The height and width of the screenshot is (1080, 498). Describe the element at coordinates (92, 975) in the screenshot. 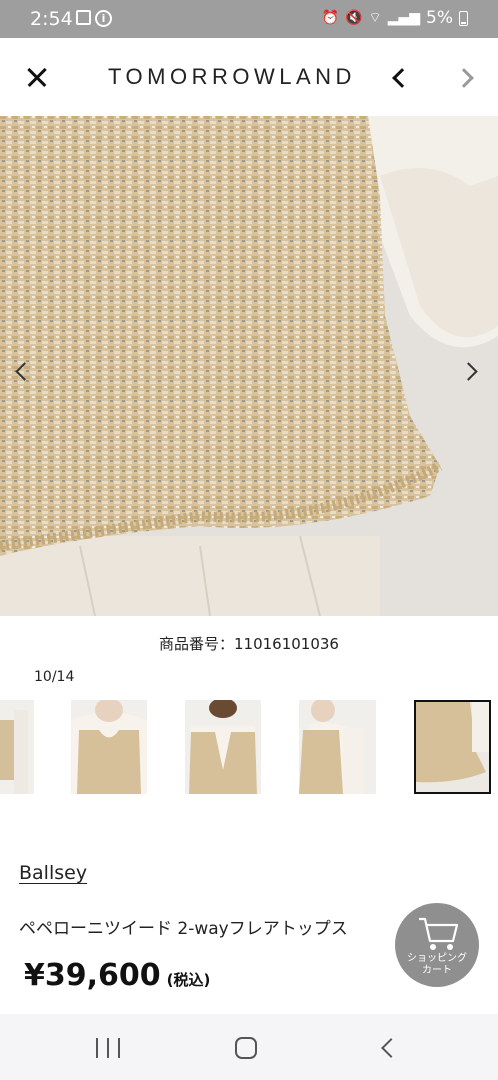

I see `price-value: ¥39,600` at that location.